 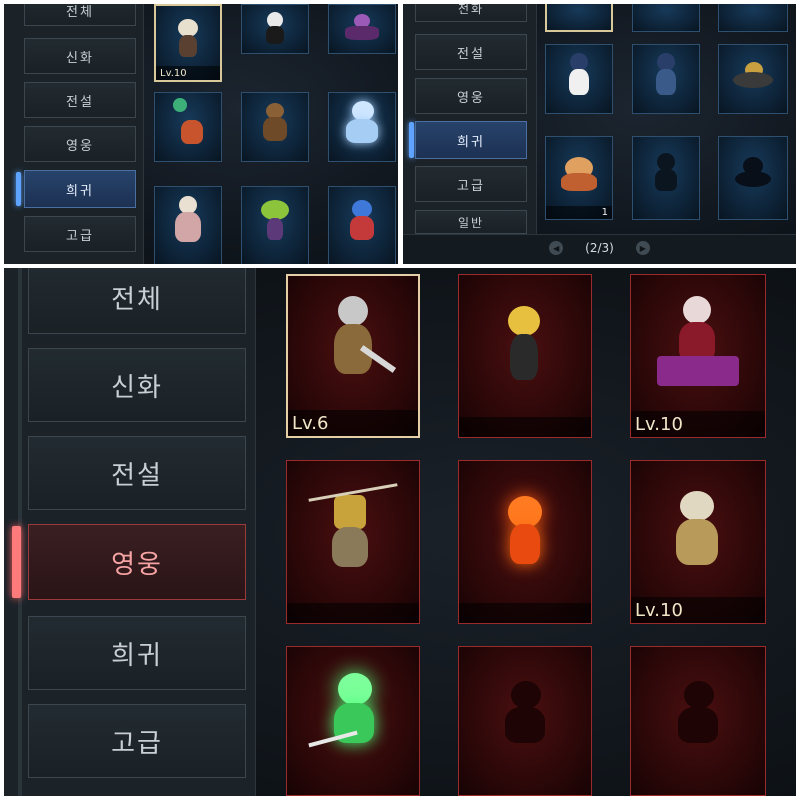 What do you see at coordinates (471, 222) in the screenshot?
I see `tab-common: 일반` at bounding box center [471, 222].